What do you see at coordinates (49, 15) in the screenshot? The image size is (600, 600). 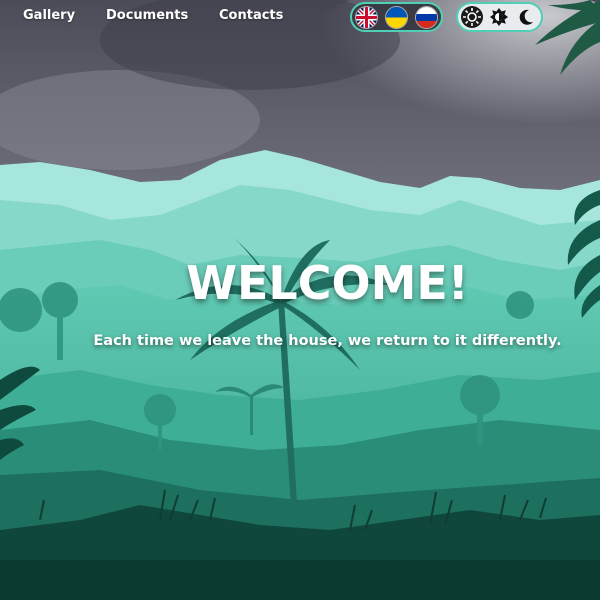 I see `nav-link-gallery: Gallery` at bounding box center [49, 15].